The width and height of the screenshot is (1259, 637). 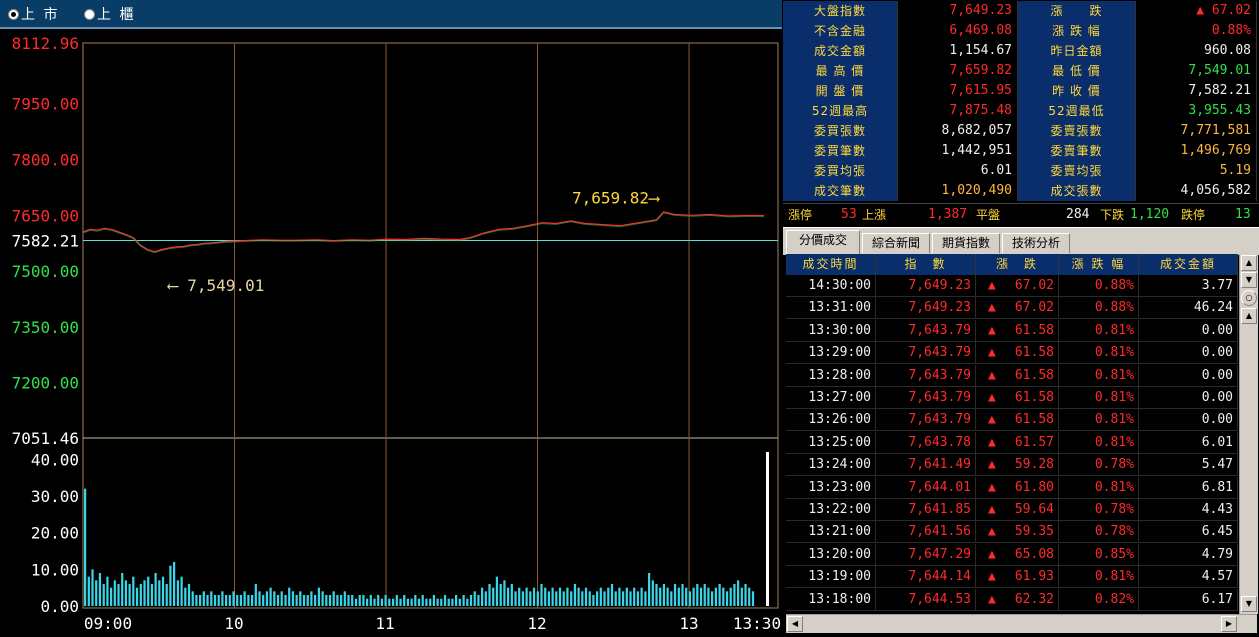 What do you see at coordinates (423, 232) in the screenshot?
I see `price-line` at bounding box center [423, 232].